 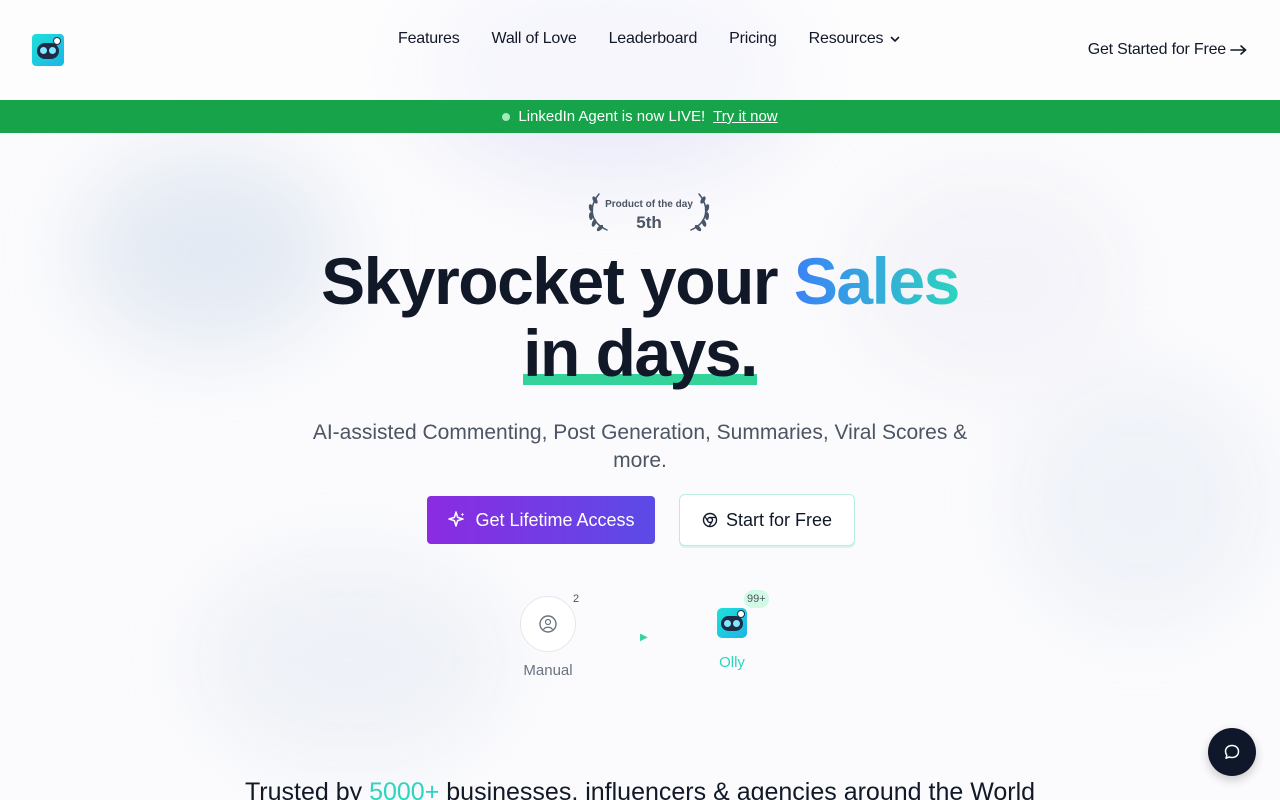 What do you see at coordinates (404, 789) in the screenshot?
I see `trusted-count: 5000+` at bounding box center [404, 789].